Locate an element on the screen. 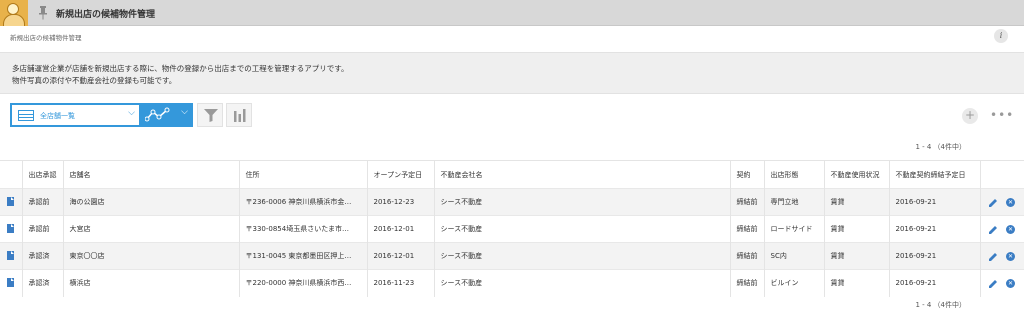 The width and height of the screenshot is (1024, 314). cell-format: 専門立地 is located at coordinates (794, 202).